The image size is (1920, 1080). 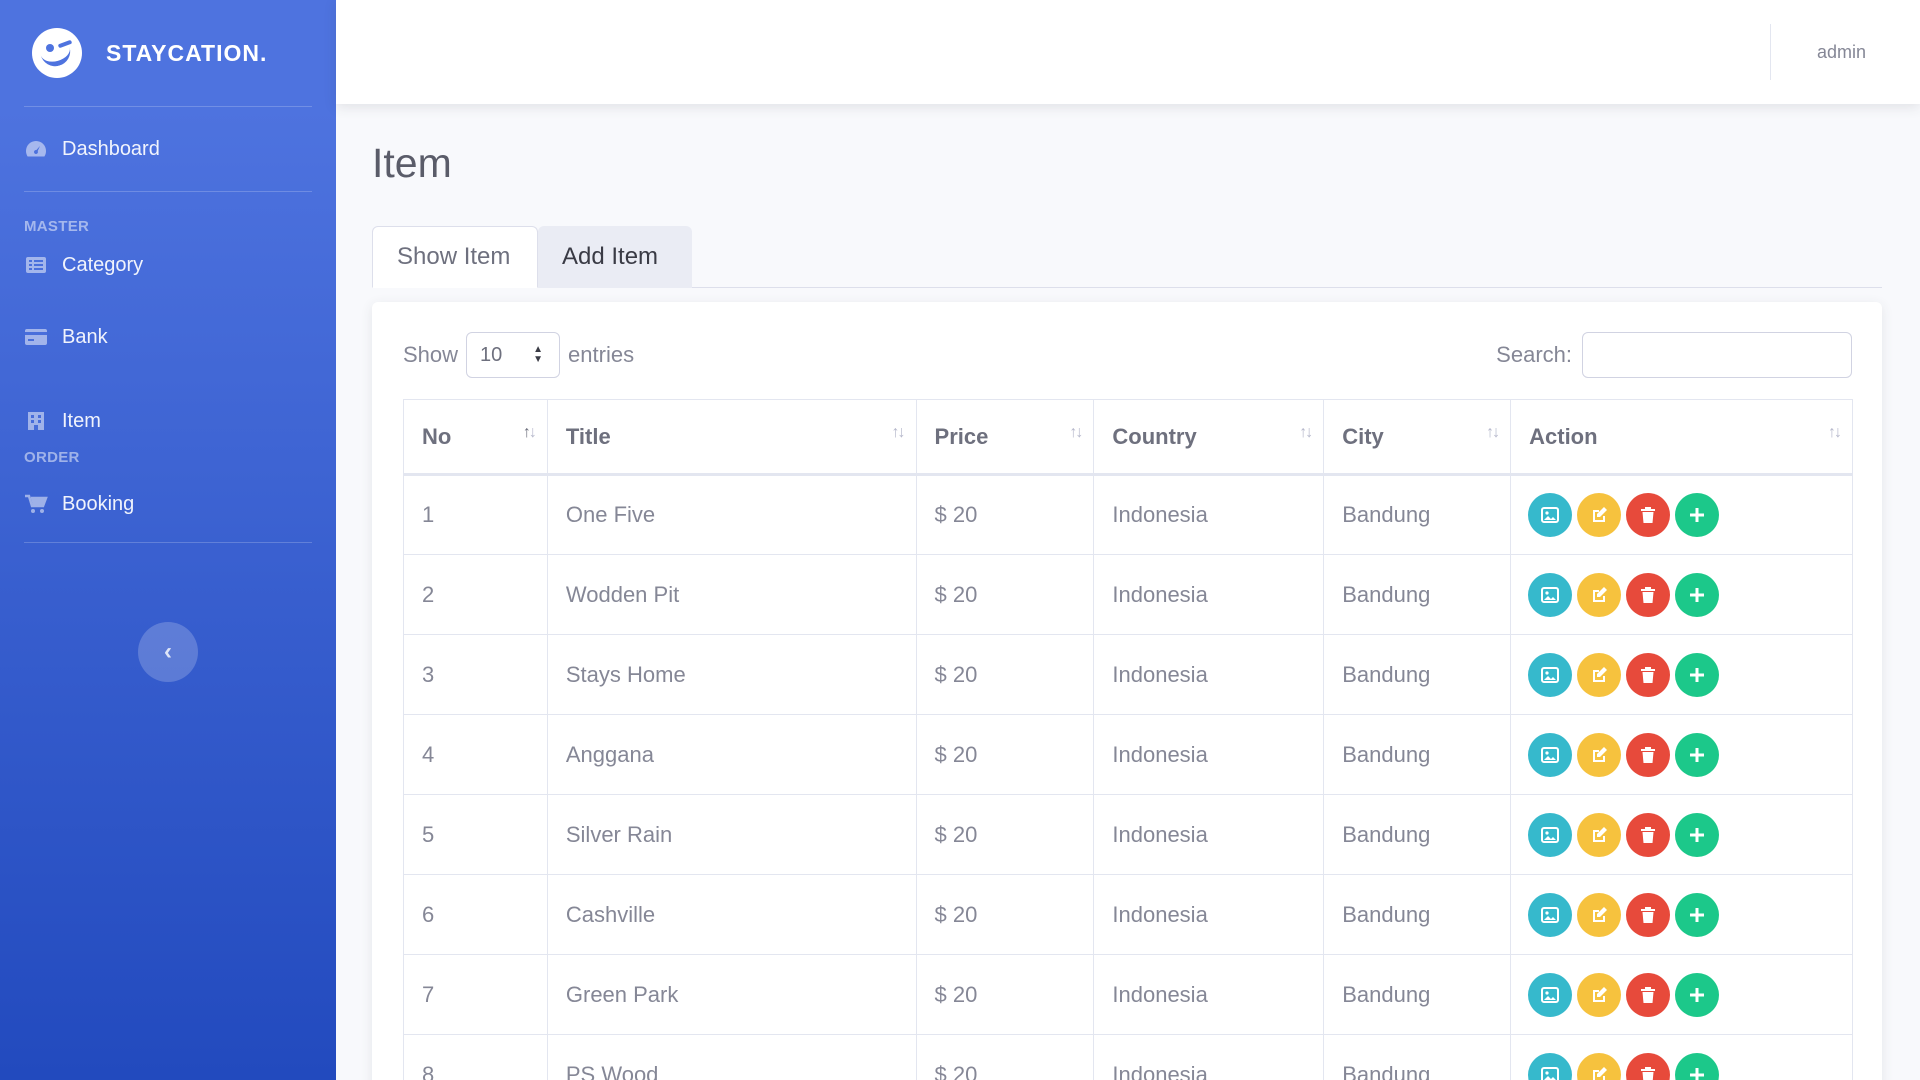 I want to click on cell-title: Wodden Pit, so click(x=731, y=594).